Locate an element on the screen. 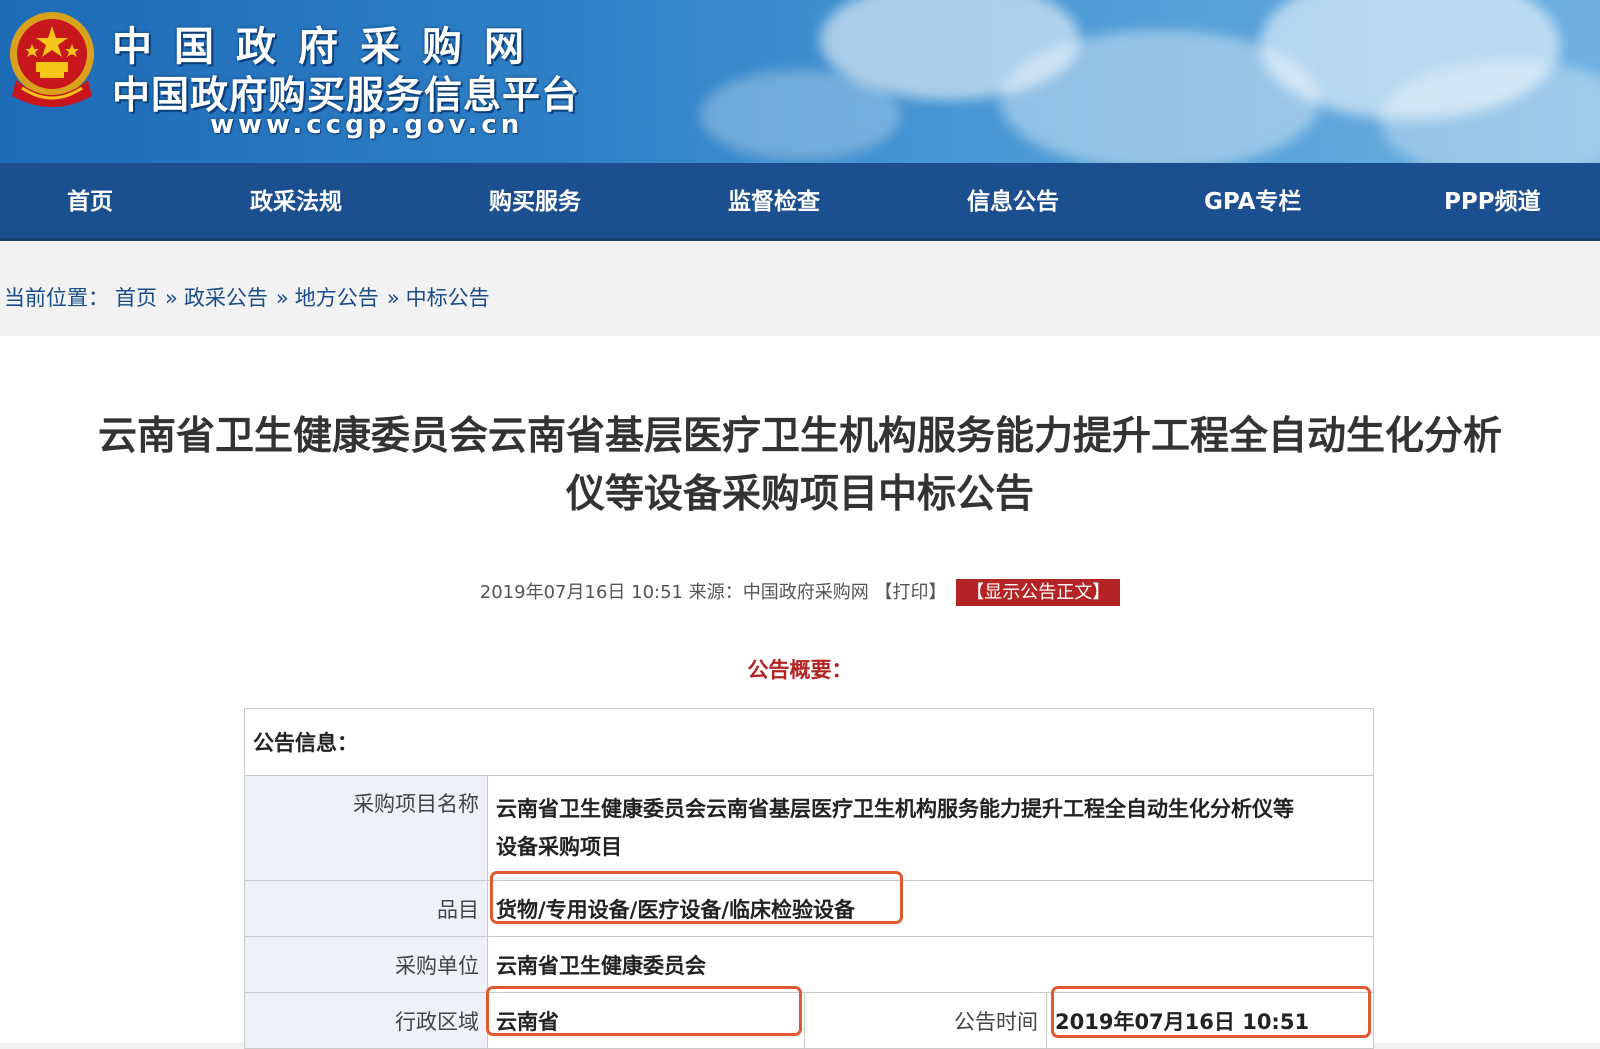  breadcrumb: 当前位置： 首页» 政采公告» 地方公告» 中标公告 is located at coordinates (250, 297).